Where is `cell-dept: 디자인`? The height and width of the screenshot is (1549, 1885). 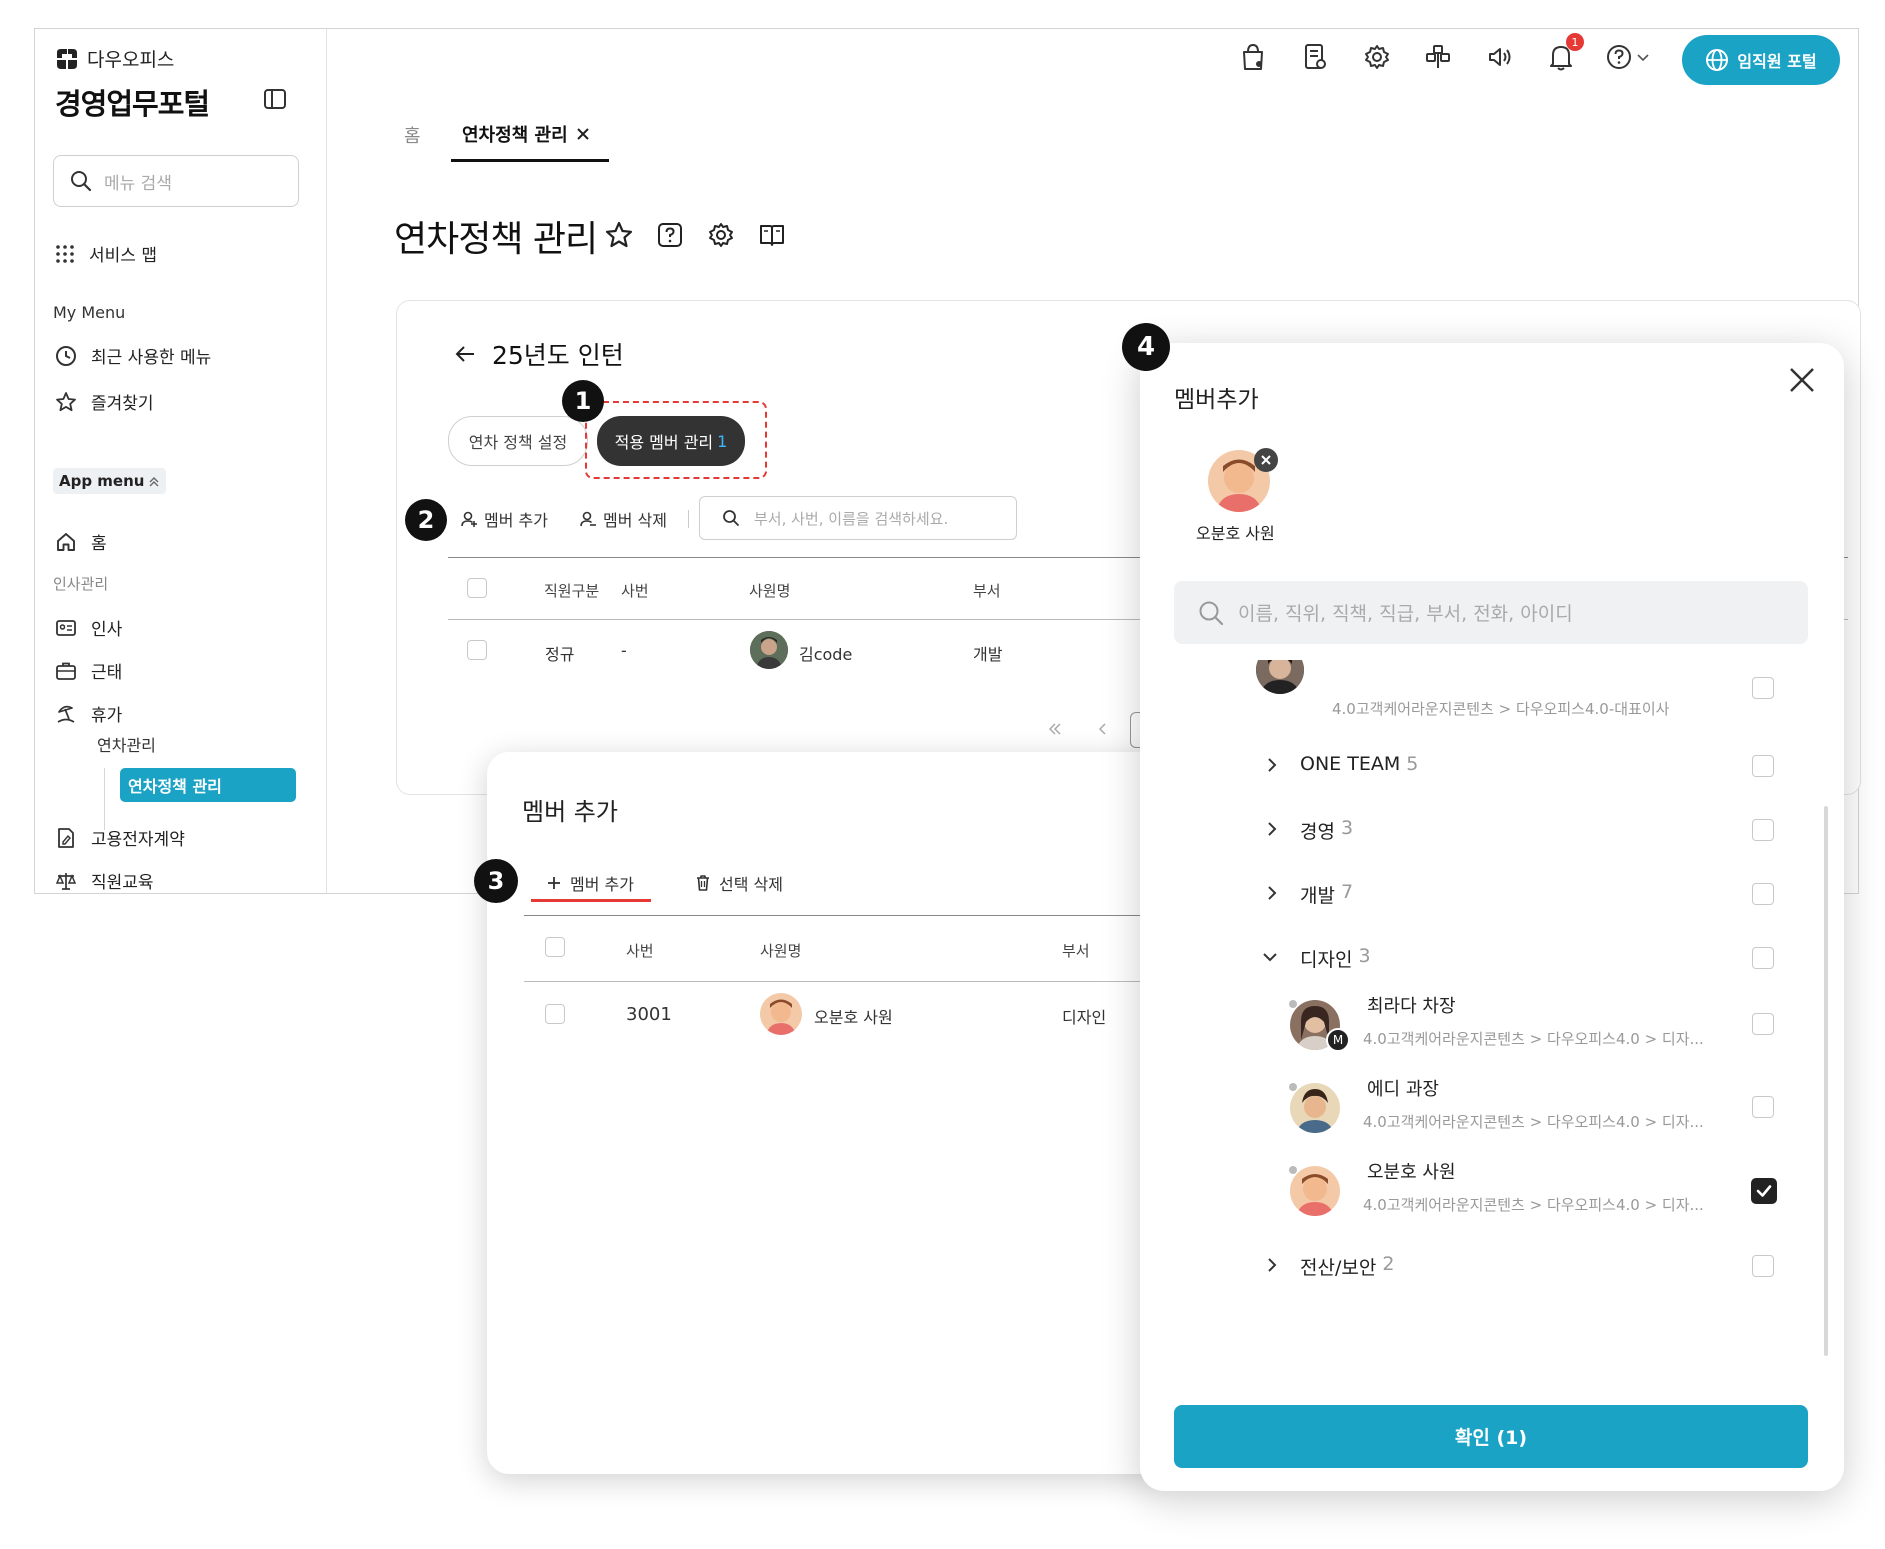
cell-dept: 디자인 is located at coordinates (1084, 1017).